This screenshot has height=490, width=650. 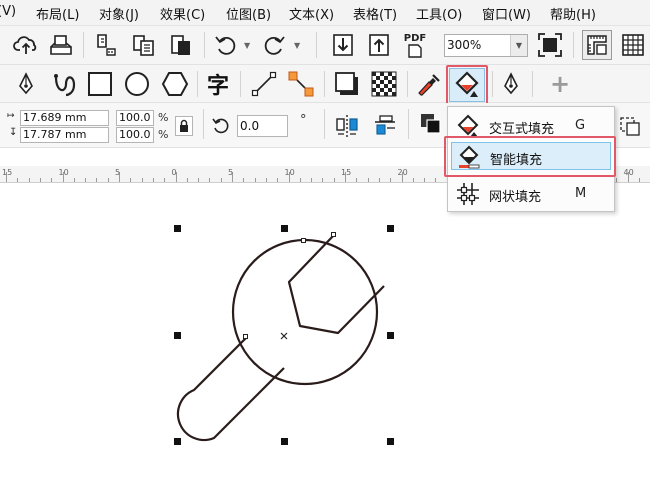 I want to click on fill-icon, so click(x=467, y=85).